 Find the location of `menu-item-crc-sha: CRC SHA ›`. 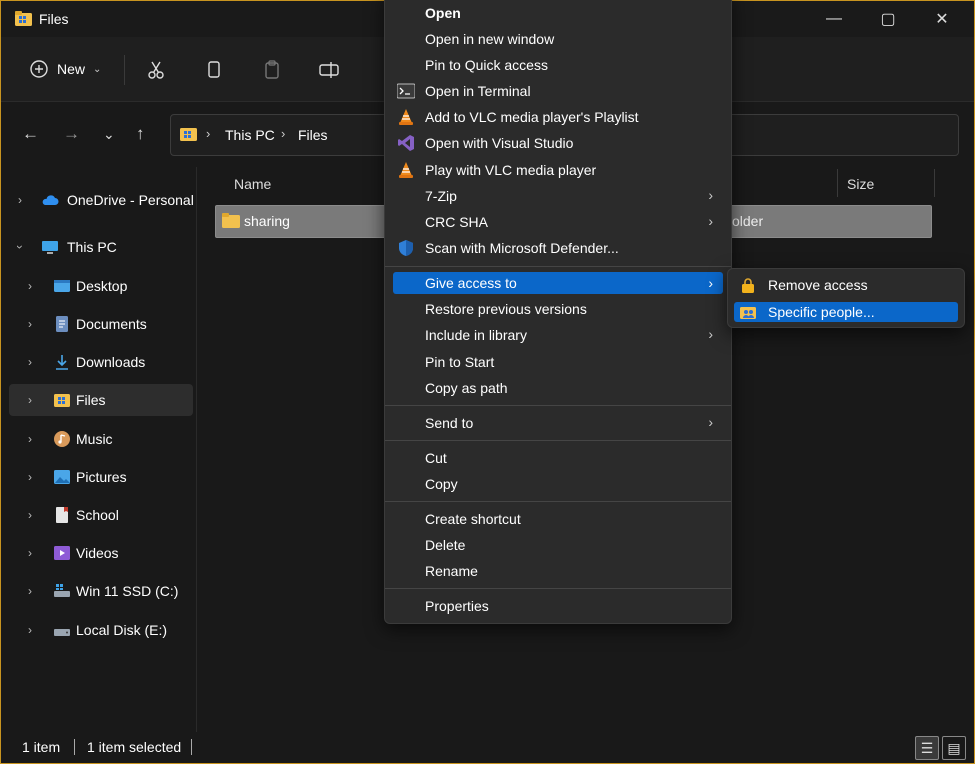

menu-item-crc-sha: CRC SHA › is located at coordinates (558, 222).